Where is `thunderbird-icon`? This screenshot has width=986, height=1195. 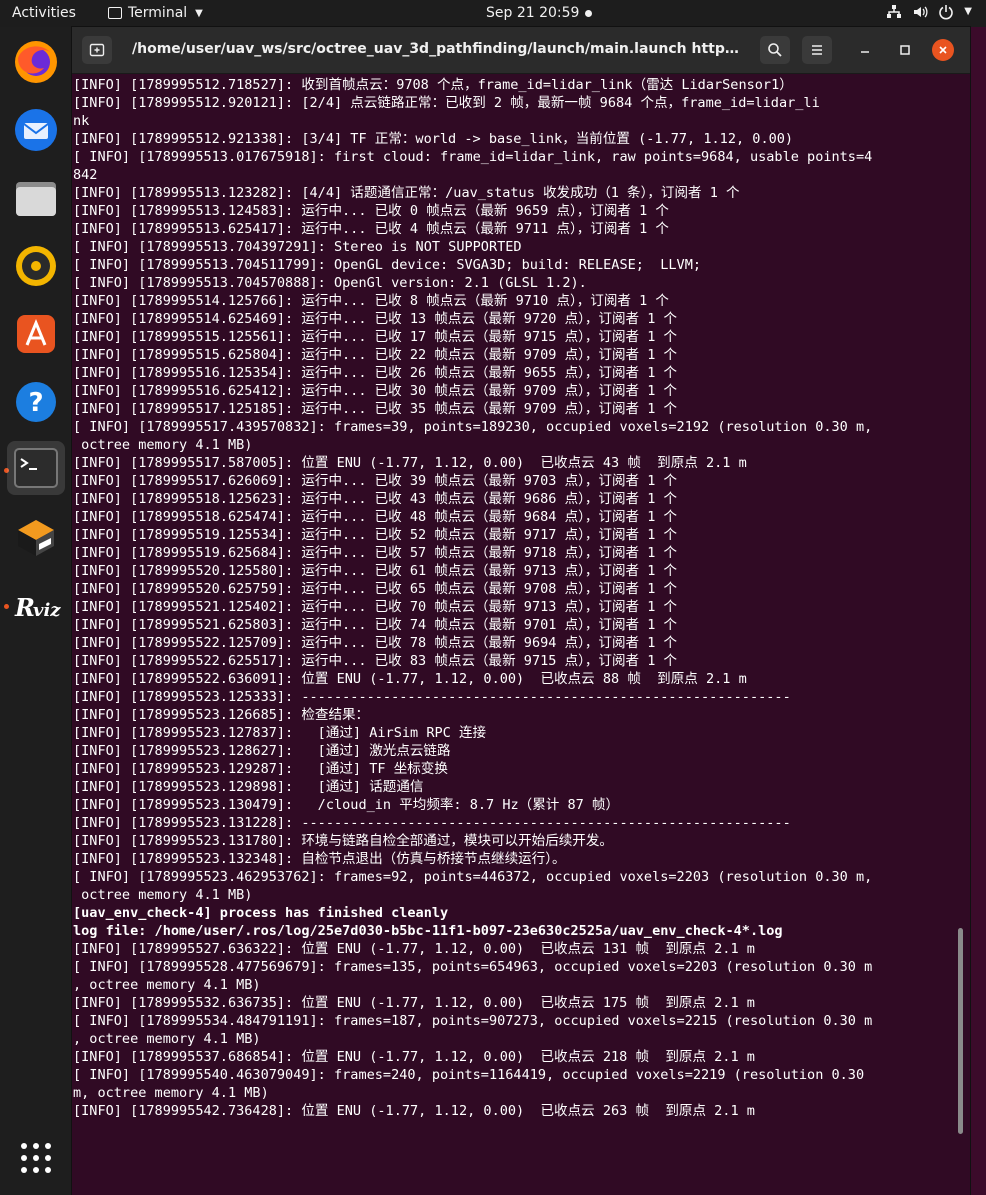
thunderbird-icon is located at coordinates (36, 130).